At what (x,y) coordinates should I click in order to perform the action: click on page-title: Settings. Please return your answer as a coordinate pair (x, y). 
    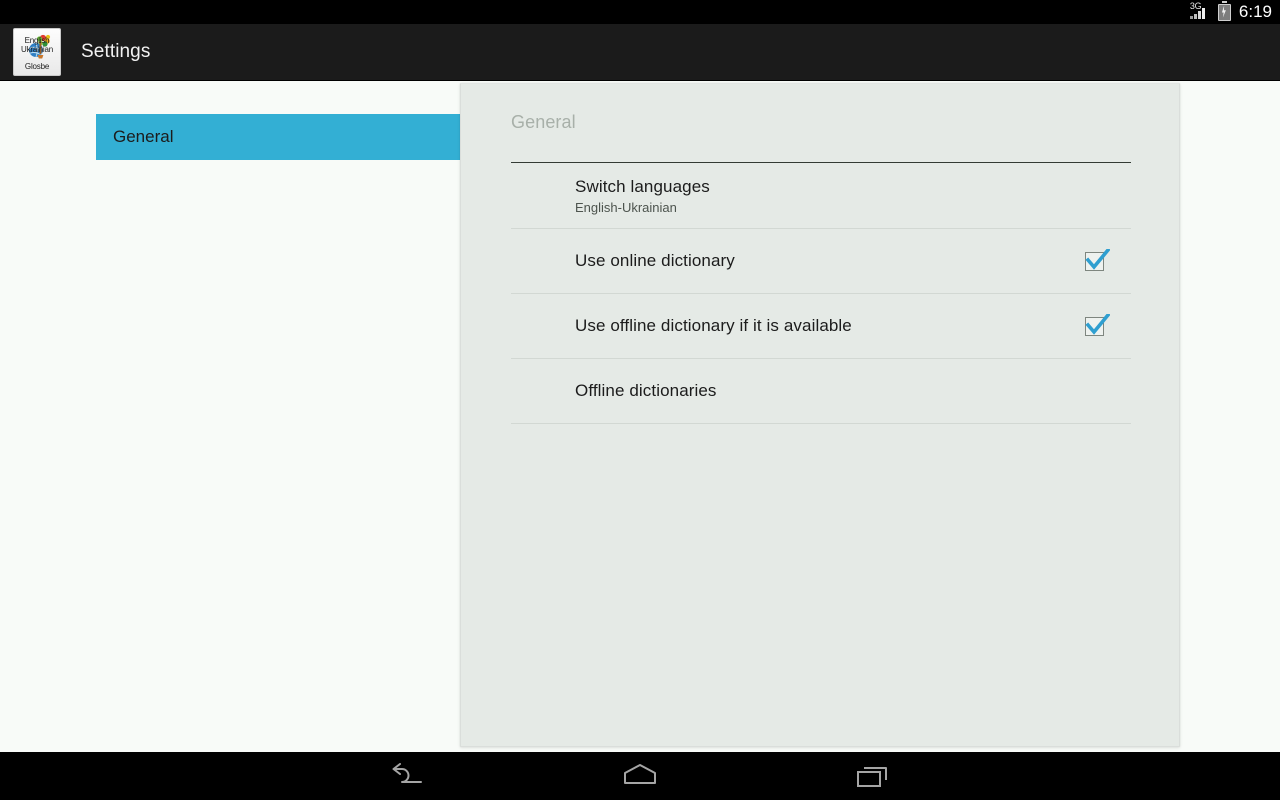
    Looking at the image, I should click on (116, 51).